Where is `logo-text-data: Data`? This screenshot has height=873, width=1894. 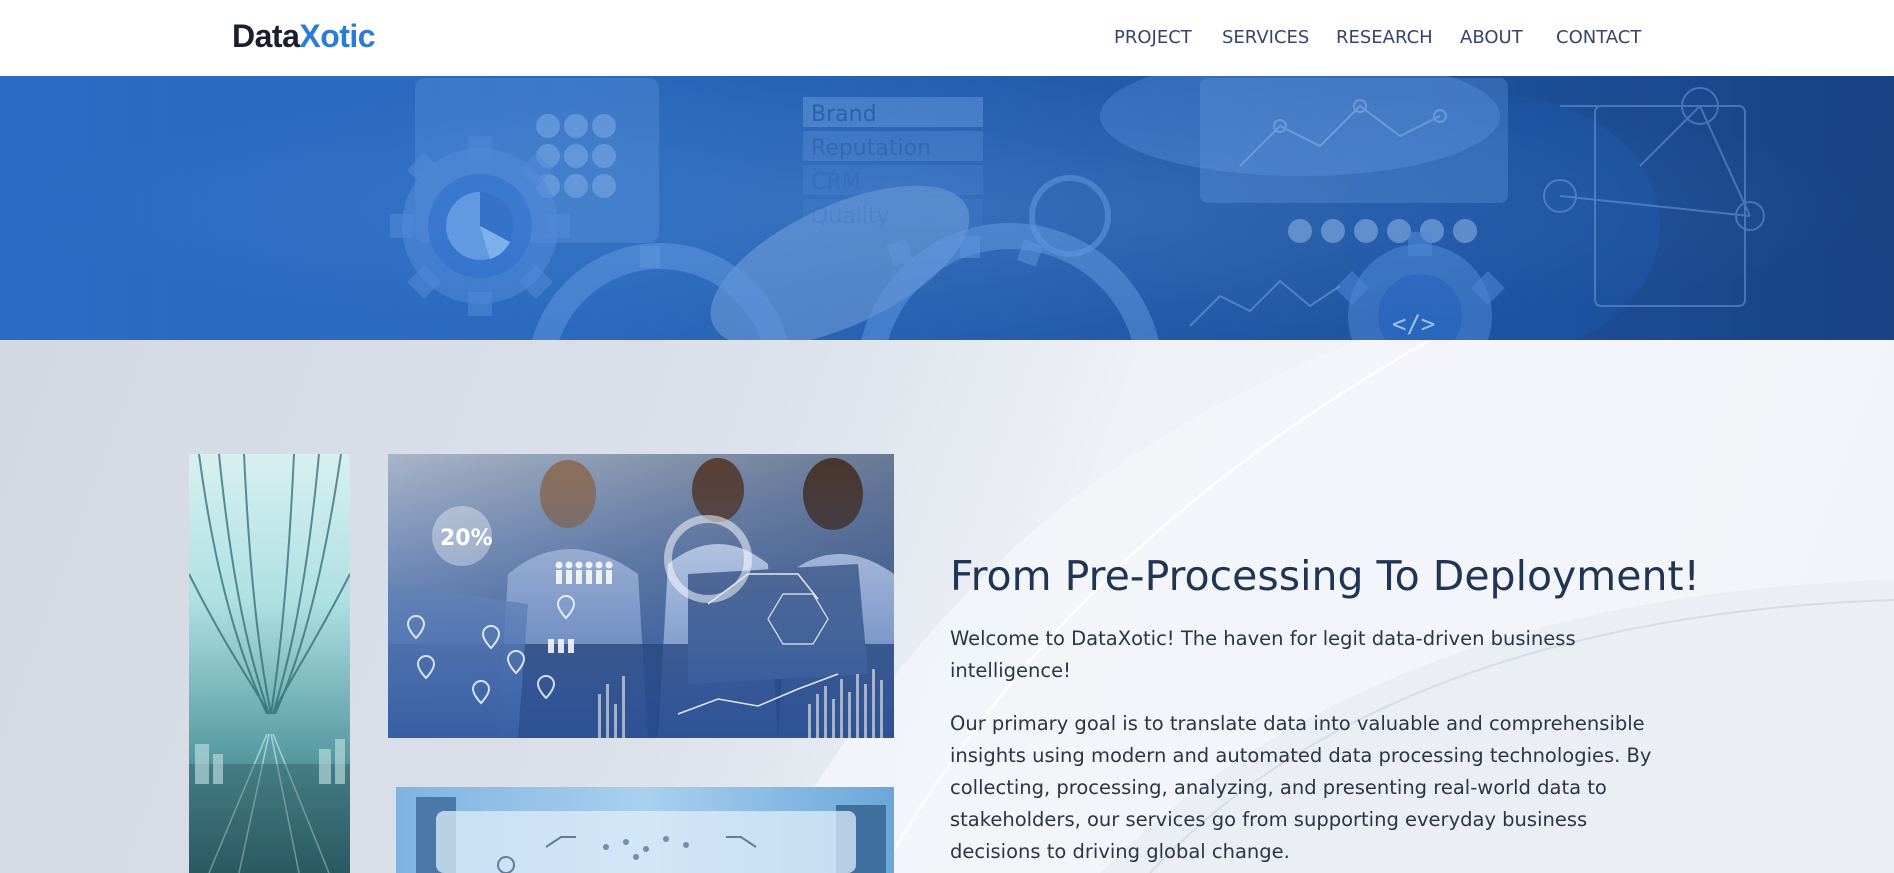 logo-text-data: Data is located at coordinates (266, 36).